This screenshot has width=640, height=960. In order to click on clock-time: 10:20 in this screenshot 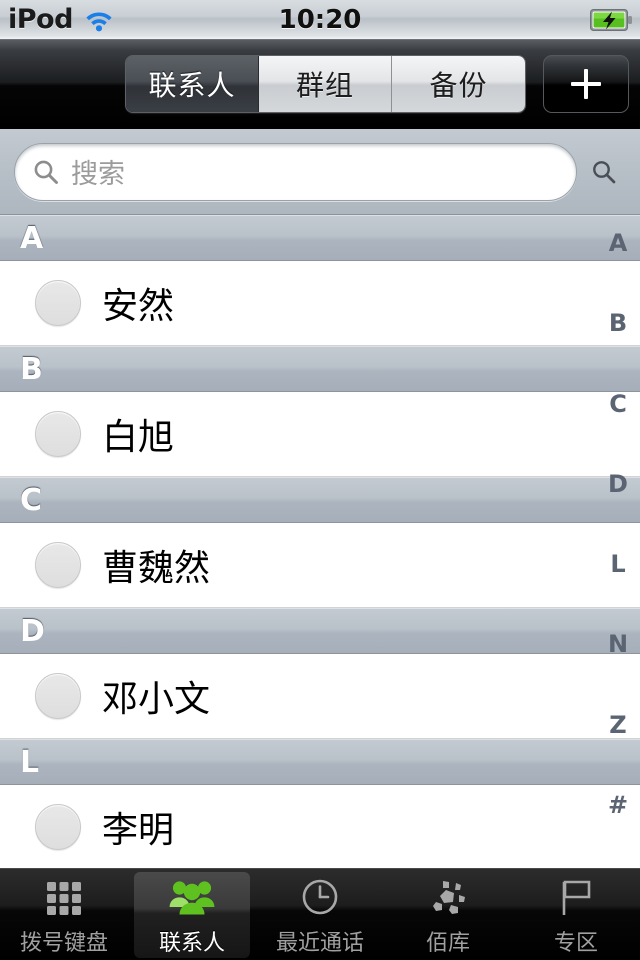, I will do `click(320, 19)`.